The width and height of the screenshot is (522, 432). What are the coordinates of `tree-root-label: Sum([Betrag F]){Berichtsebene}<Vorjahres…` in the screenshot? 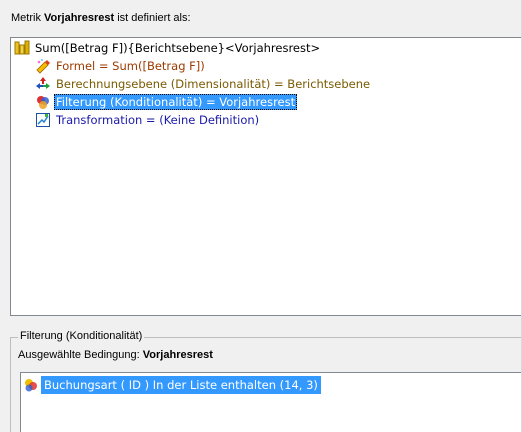 It's located at (178, 48).